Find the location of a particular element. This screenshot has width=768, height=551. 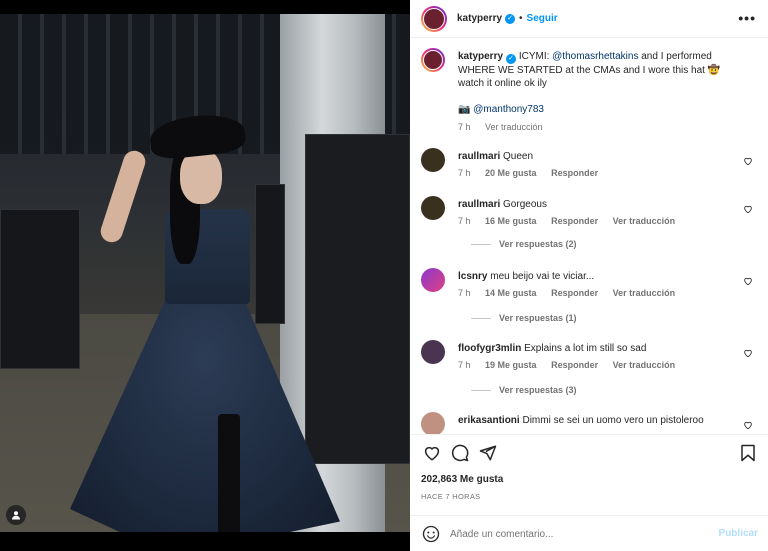

author-username: katyperry is located at coordinates (479, 18).